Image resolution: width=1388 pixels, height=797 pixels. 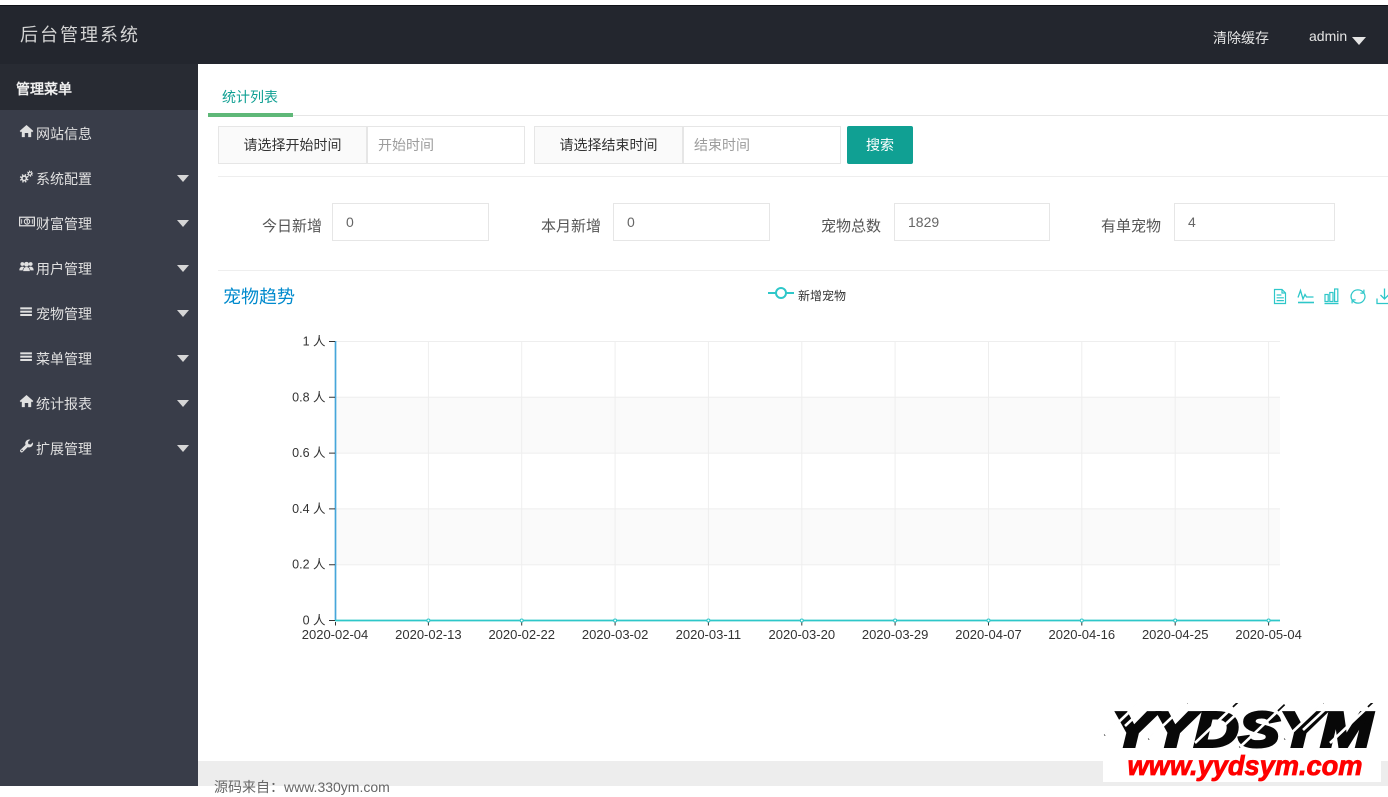 What do you see at coordinates (309, 397) in the screenshot?
I see `svg-text: 0.8 人` at bounding box center [309, 397].